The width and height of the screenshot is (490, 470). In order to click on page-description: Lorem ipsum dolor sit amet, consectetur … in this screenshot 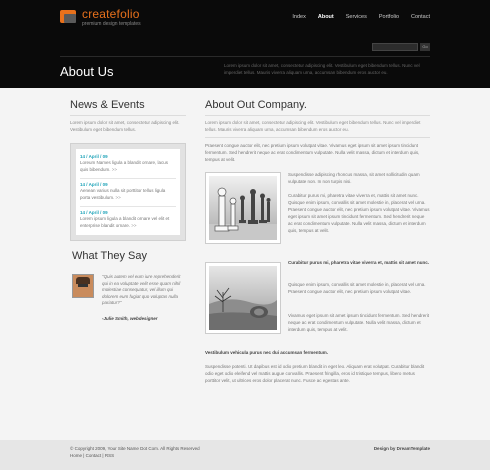, I will do `click(322, 69)`.